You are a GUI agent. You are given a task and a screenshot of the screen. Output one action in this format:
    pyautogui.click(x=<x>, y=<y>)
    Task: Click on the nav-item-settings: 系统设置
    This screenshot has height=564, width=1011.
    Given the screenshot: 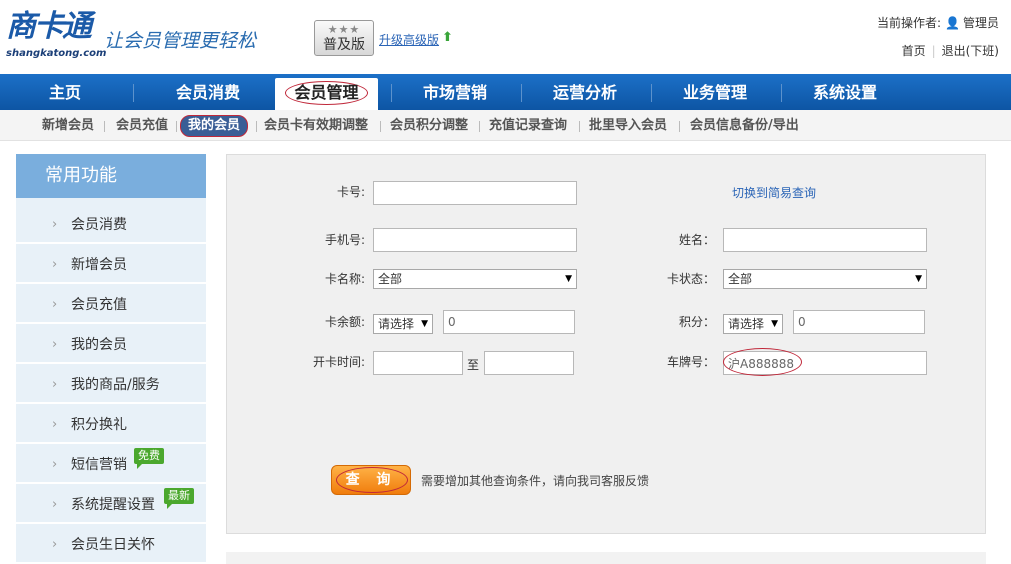 What is the action you would take?
    pyautogui.click(x=845, y=92)
    